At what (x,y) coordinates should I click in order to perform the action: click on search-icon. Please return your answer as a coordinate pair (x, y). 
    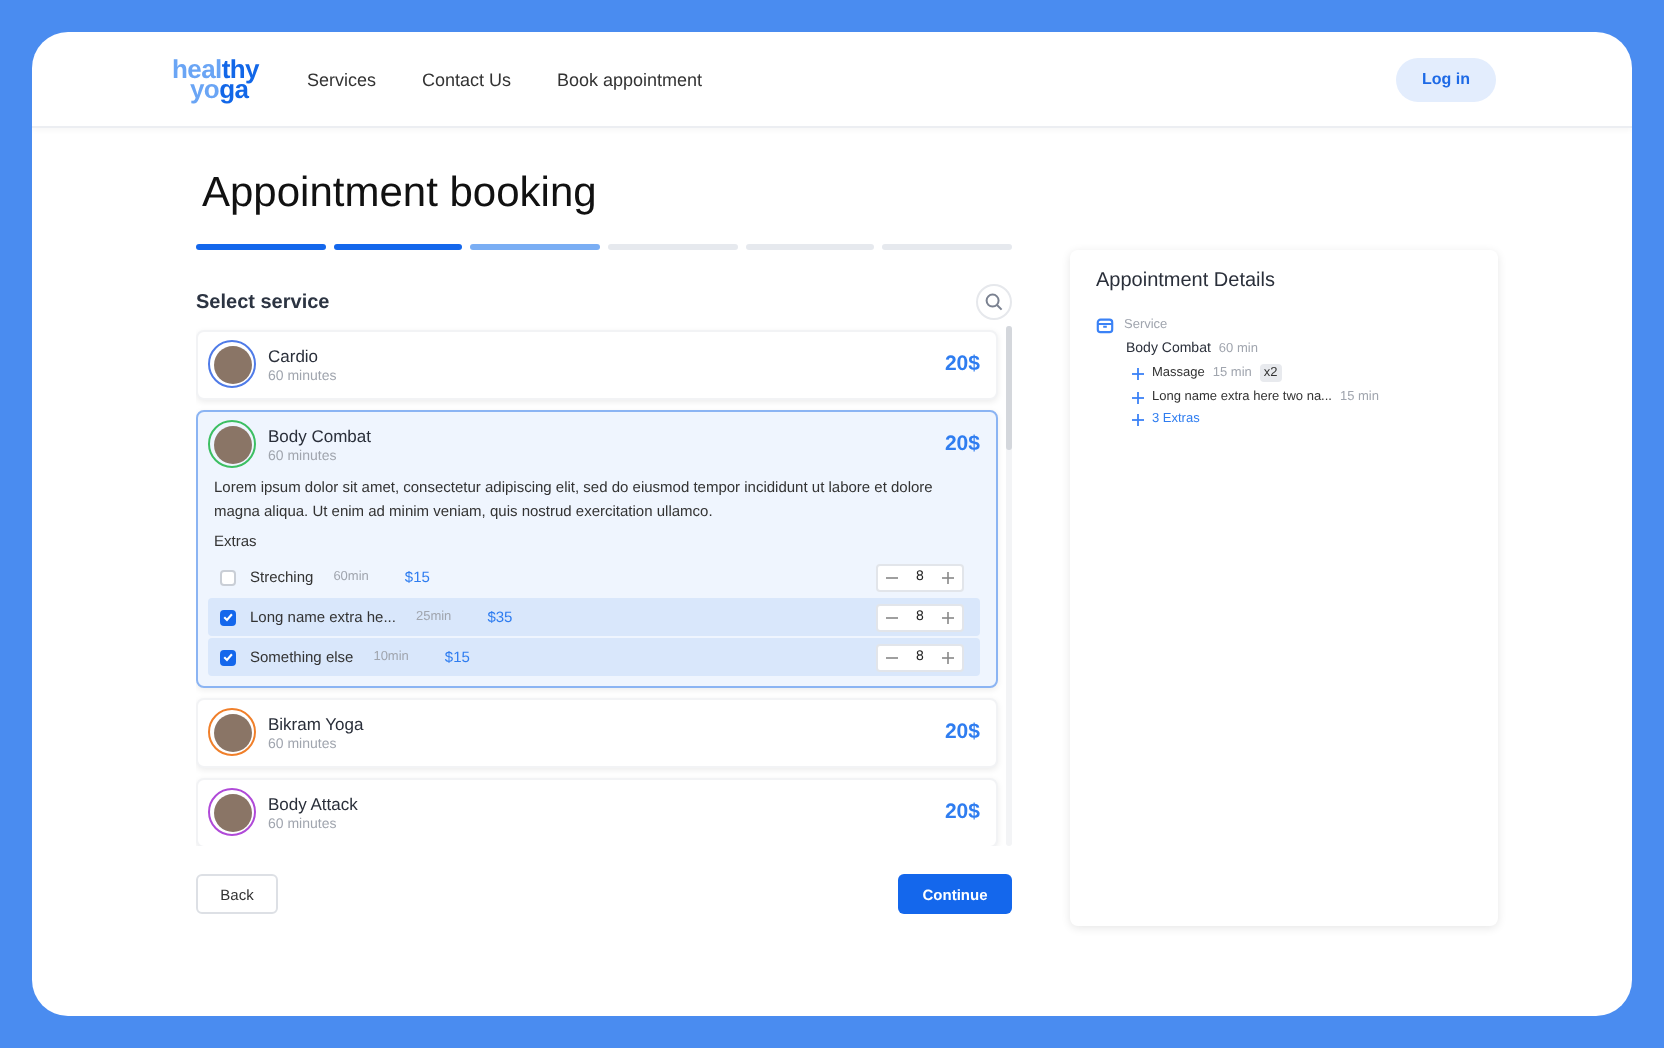
    Looking at the image, I should click on (994, 302).